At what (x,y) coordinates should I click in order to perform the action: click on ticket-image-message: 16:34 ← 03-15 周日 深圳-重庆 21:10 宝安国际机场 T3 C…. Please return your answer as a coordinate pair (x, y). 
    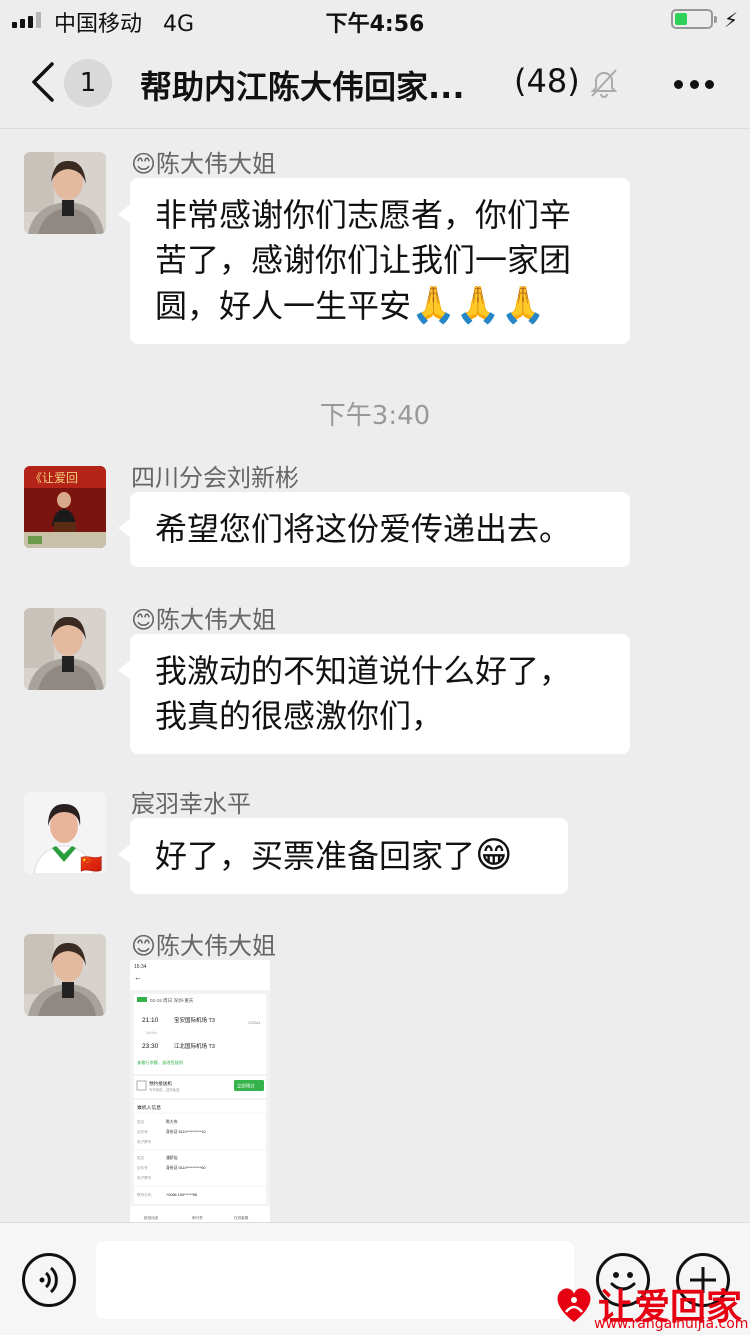
    Looking at the image, I should click on (200, 1091).